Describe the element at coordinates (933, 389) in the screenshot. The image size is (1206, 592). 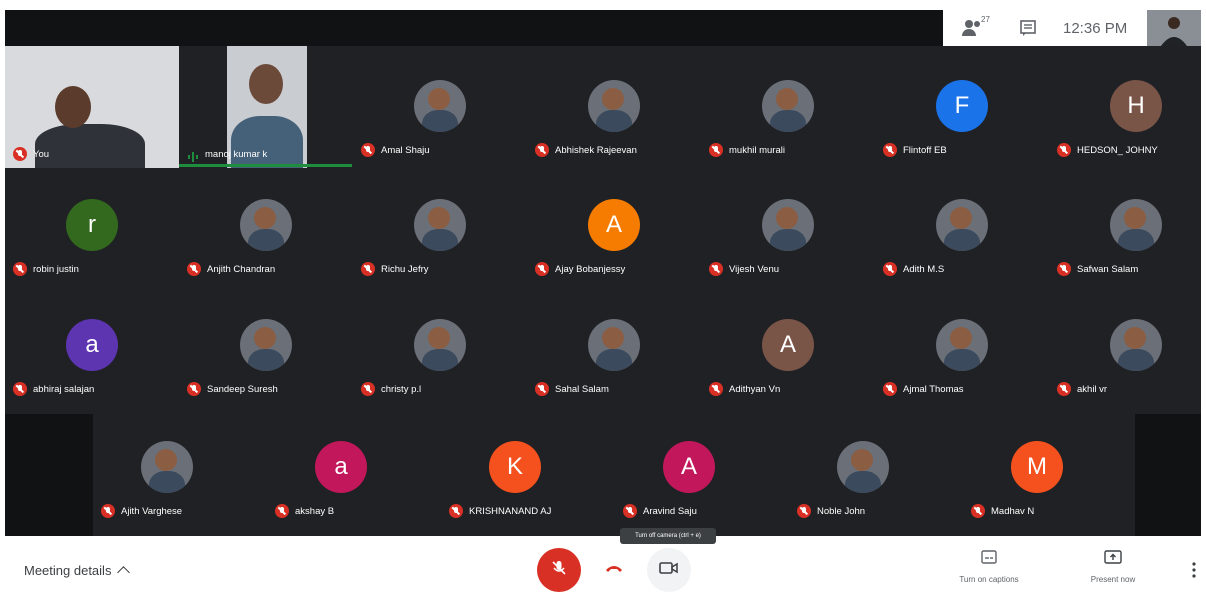
I see `participant-name: Ajmal Thomas` at that location.